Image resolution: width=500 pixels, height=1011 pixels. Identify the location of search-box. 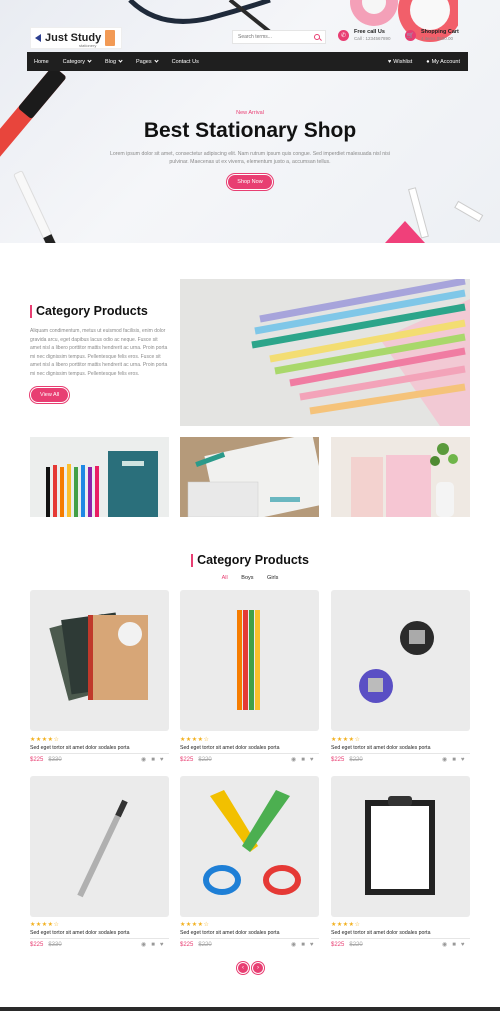
(279, 37).